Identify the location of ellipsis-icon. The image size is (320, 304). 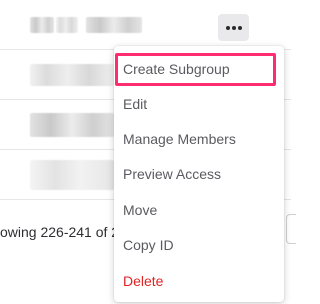
(227, 27).